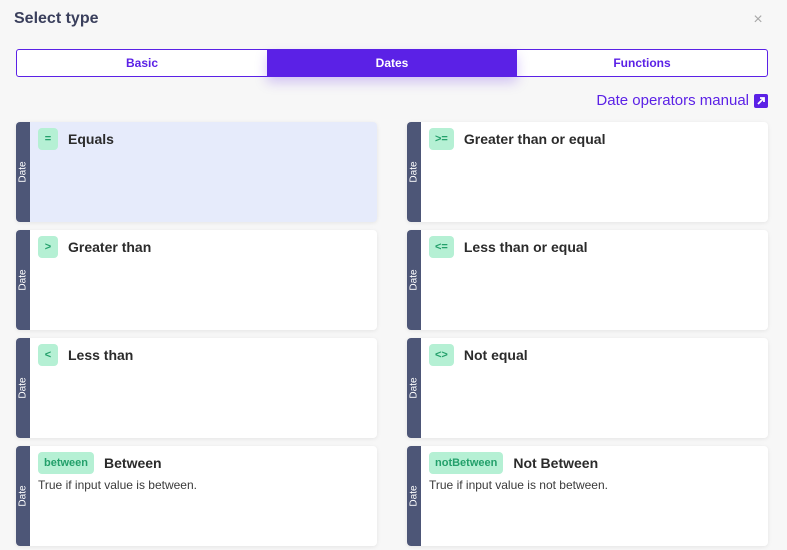 This screenshot has width=787, height=550. I want to click on operator-symbol-badge: <=, so click(441, 247).